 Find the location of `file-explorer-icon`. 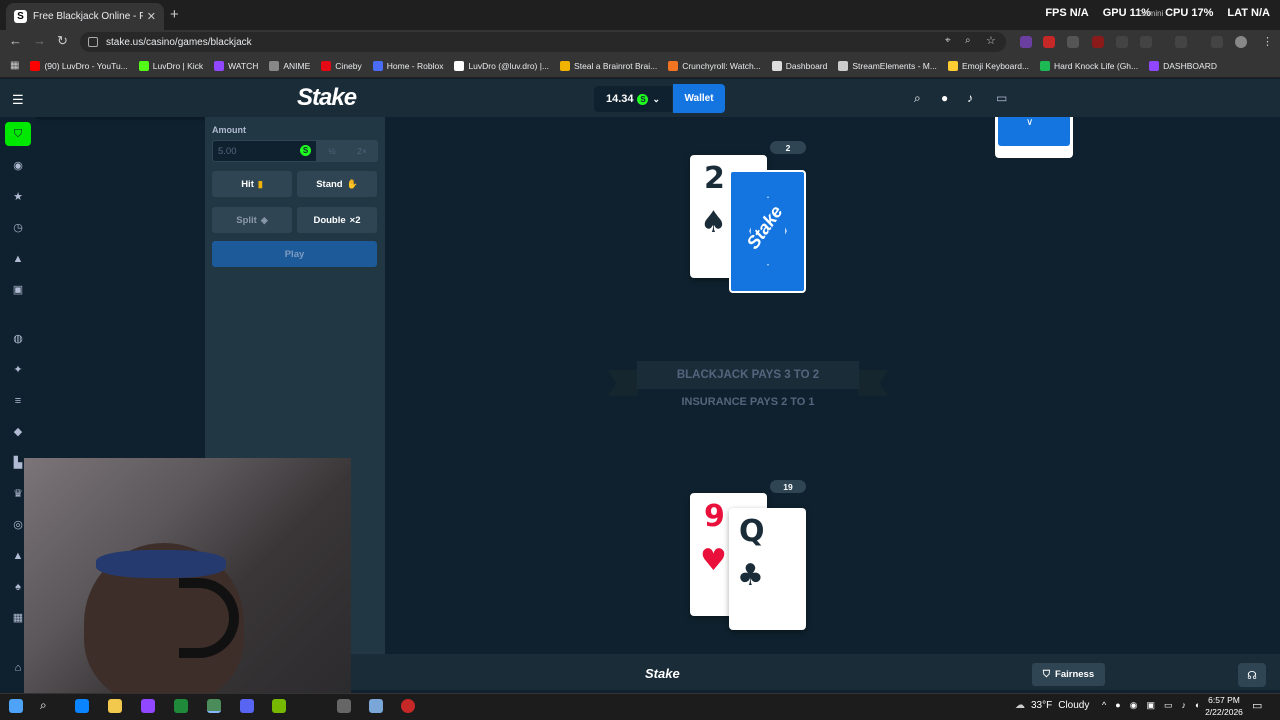

file-explorer-icon is located at coordinates (115, 706).